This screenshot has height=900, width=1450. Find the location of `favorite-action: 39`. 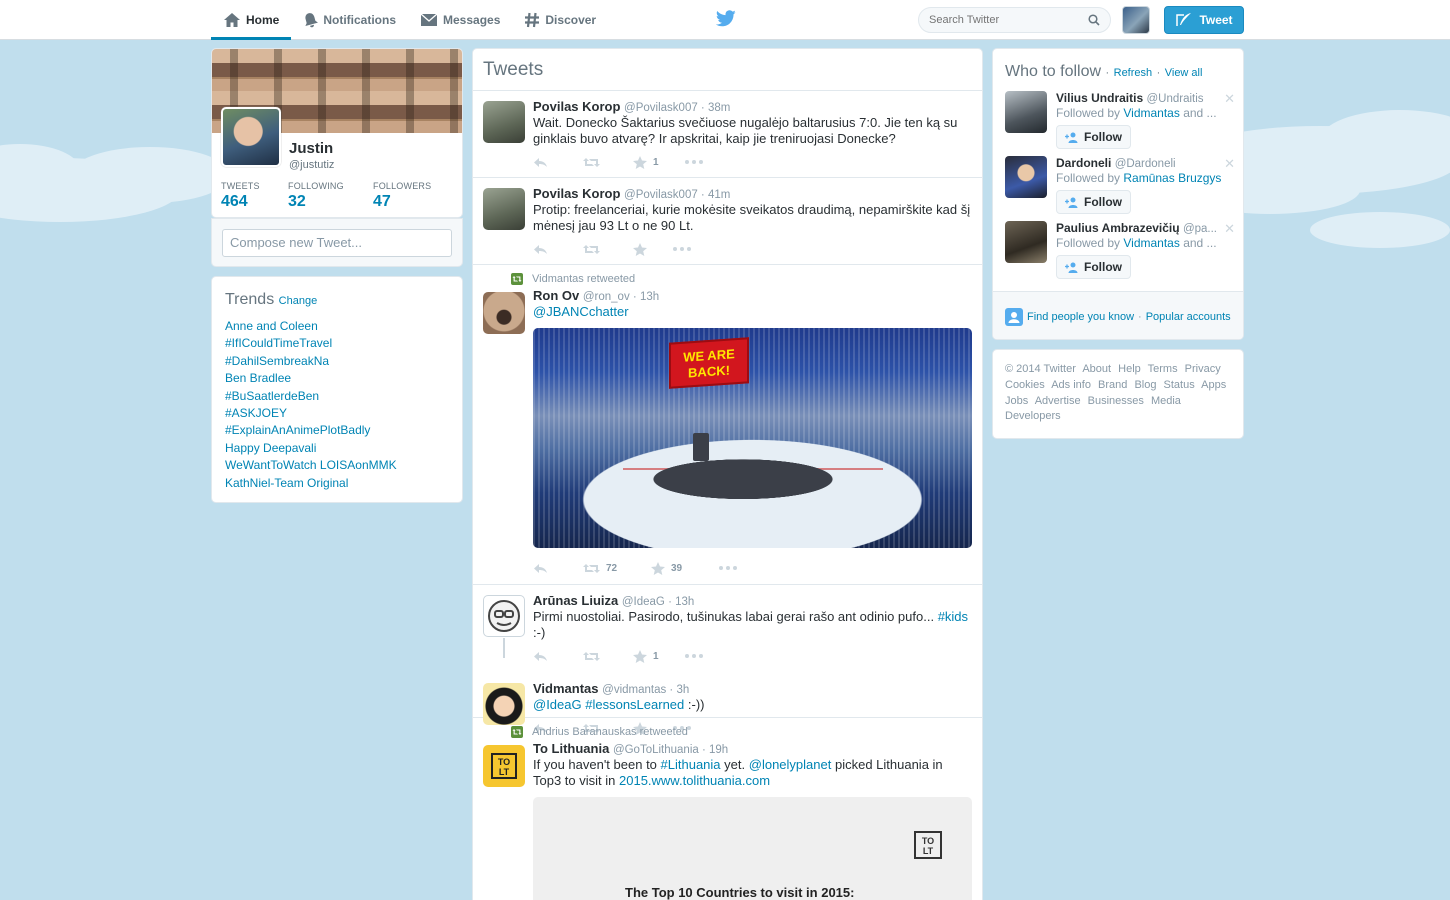

favorite-action: 39 is located at coordinates (685, 568).